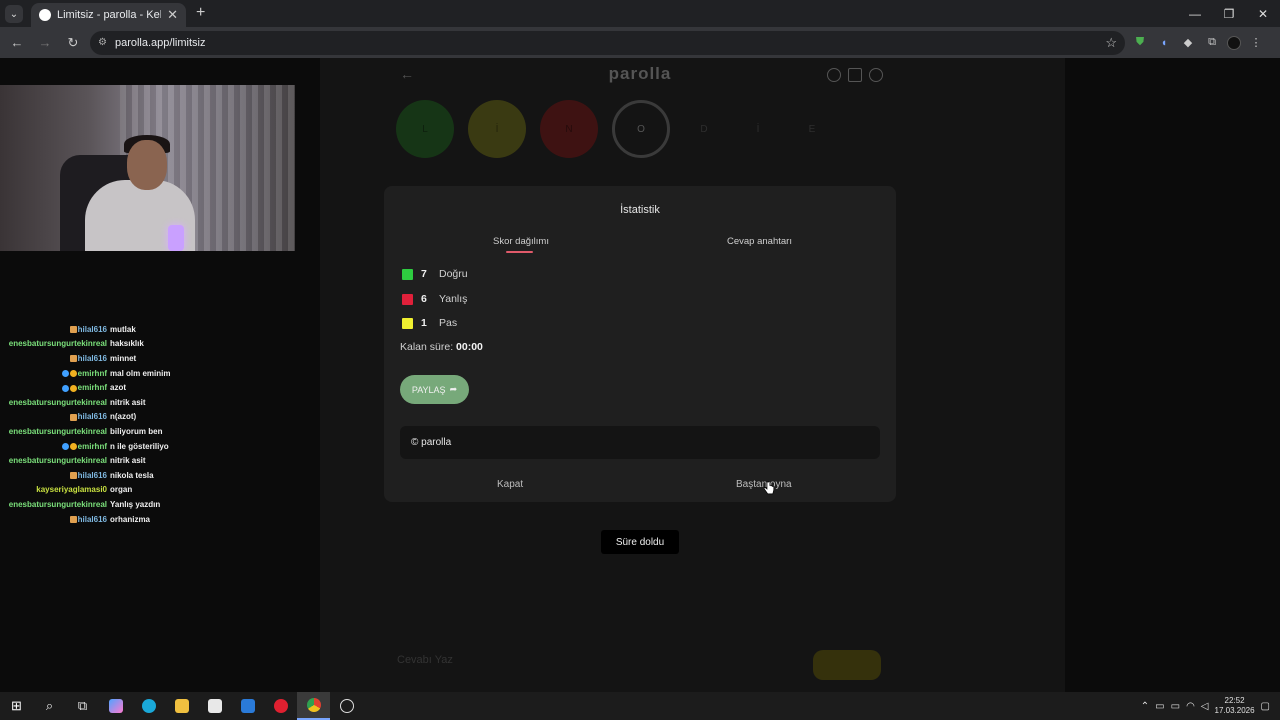 The image size is (1280, 720). What do you see at coordinates (1188, 43) in the screenshot?
I see `diamond-extension-icon: ◆` at bounding box center [1188, 43].